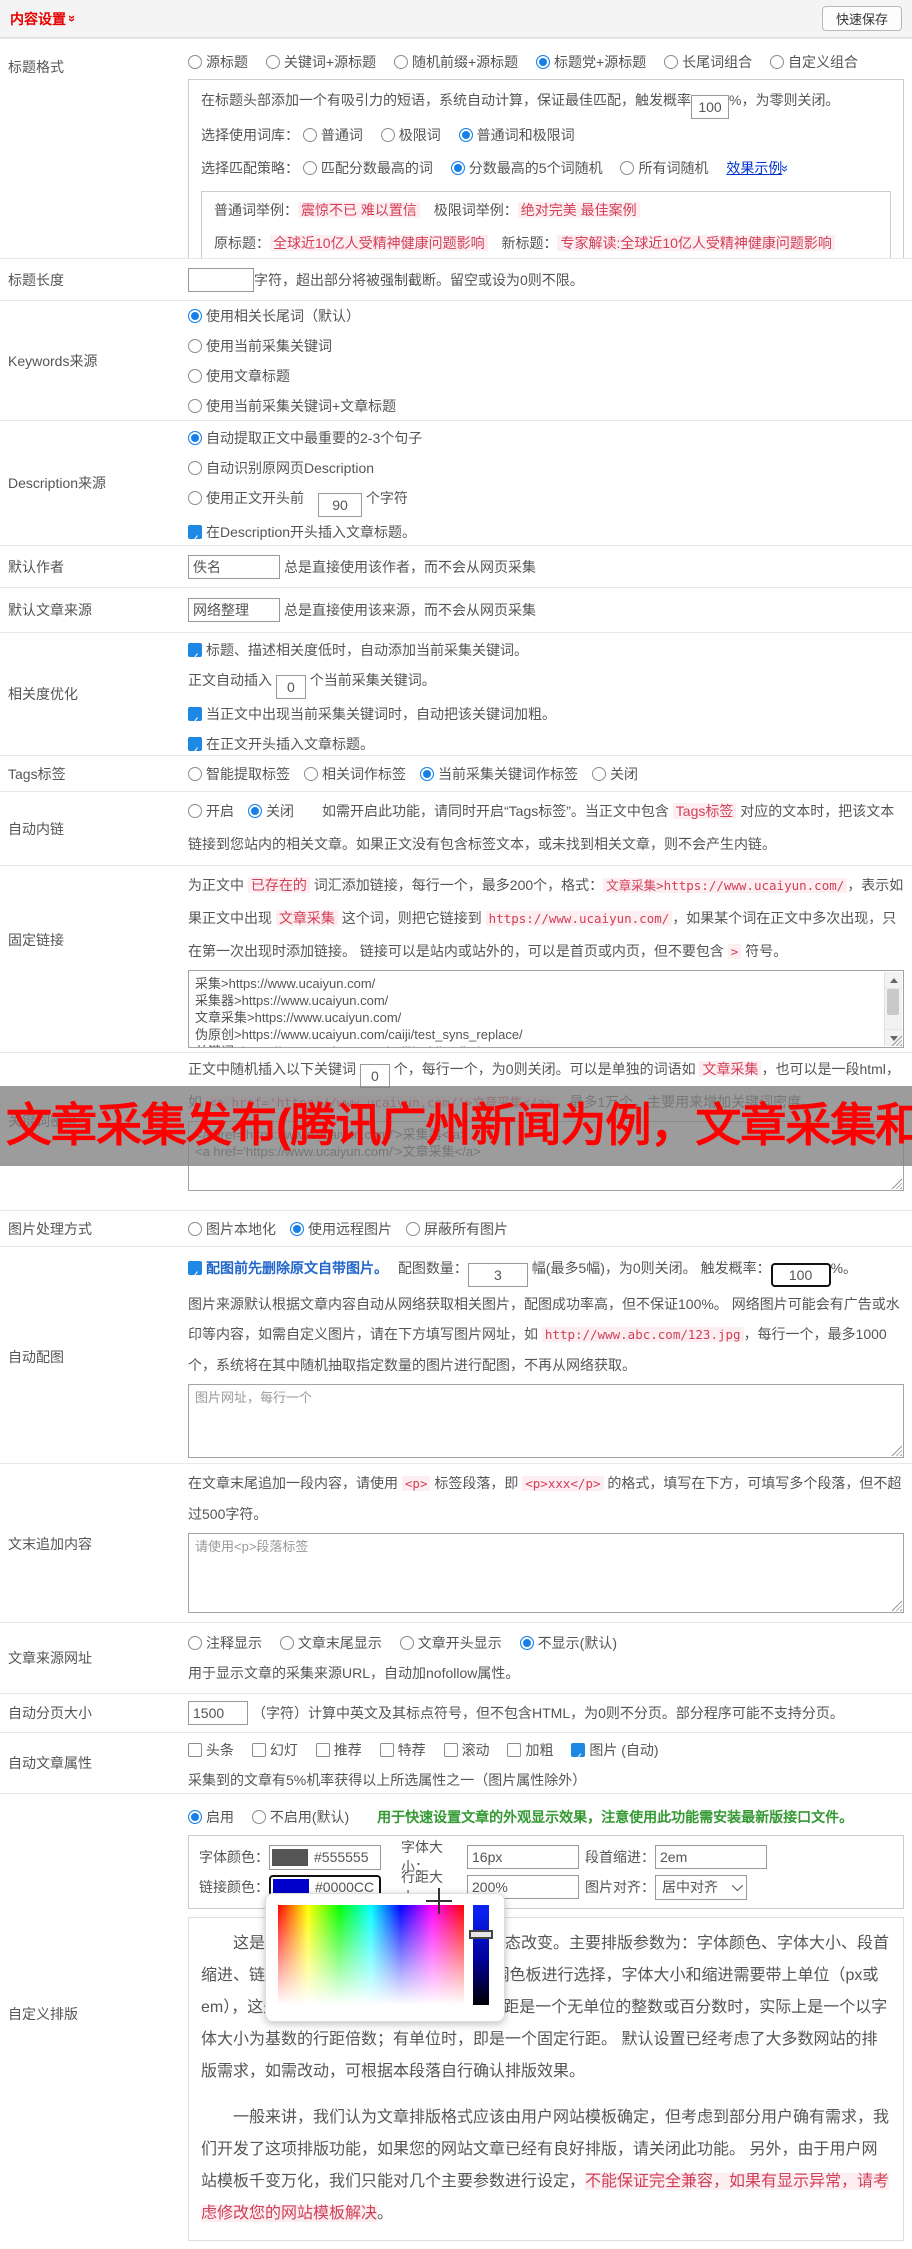  Describe the element at coordinates (466, 1750) in the screenshot. I see `checkbox-scroll: 滚动` at that location.